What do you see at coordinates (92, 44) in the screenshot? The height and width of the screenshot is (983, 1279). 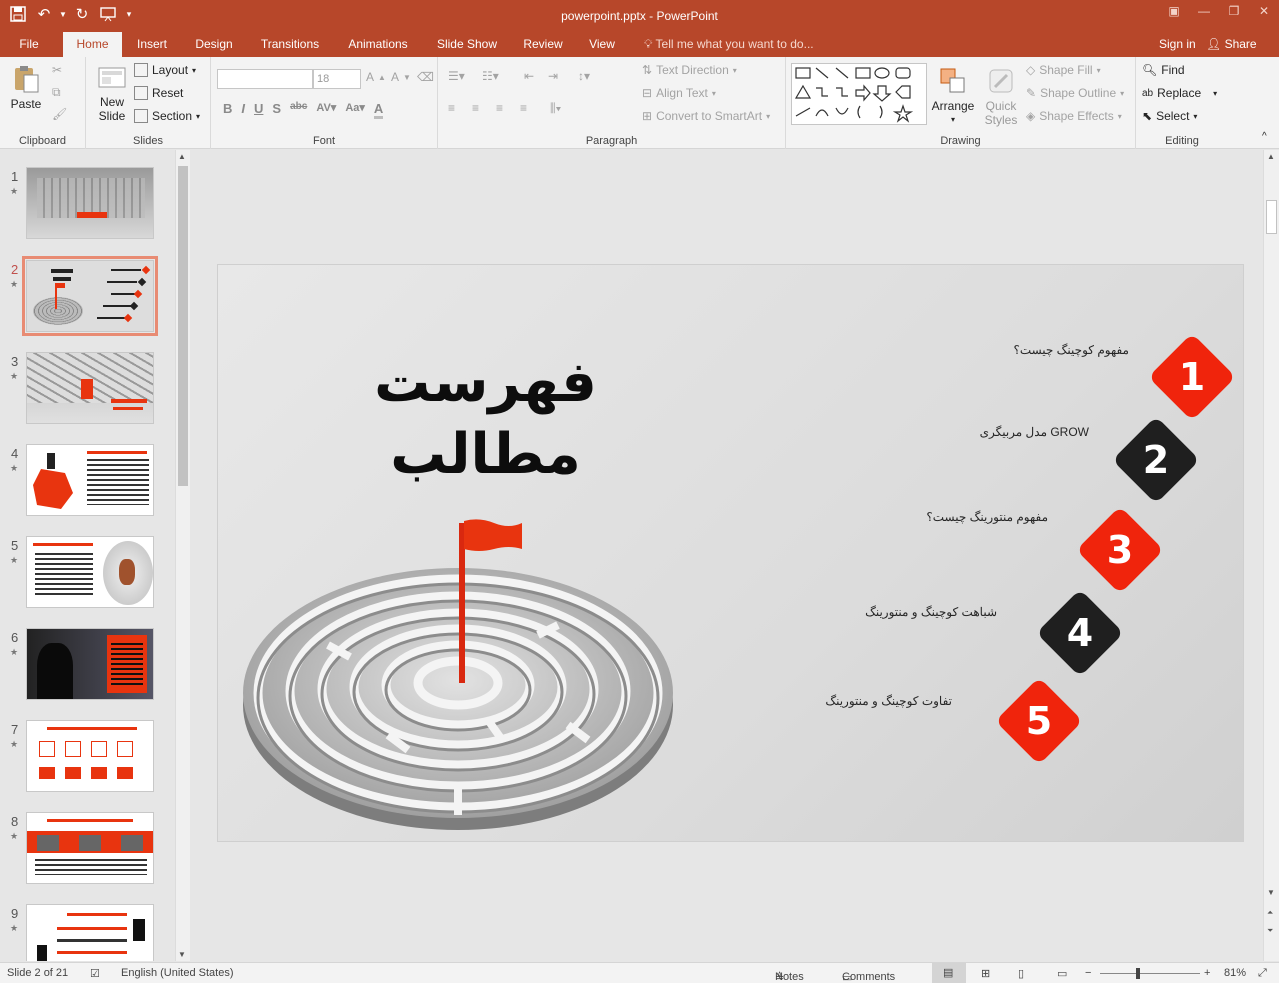 I see `tab-home: Home` at bounding box center [92, 44].